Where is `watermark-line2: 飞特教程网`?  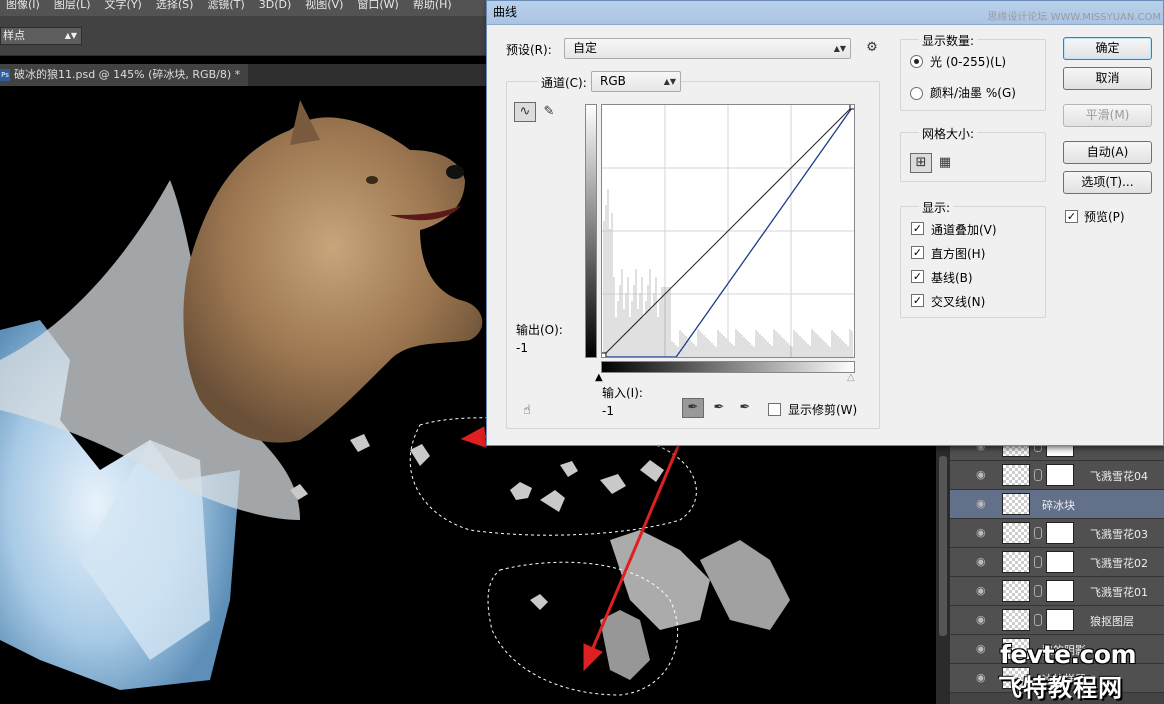
watermark-line2: 飞特教程网 is located at coordinates (1060, 688).